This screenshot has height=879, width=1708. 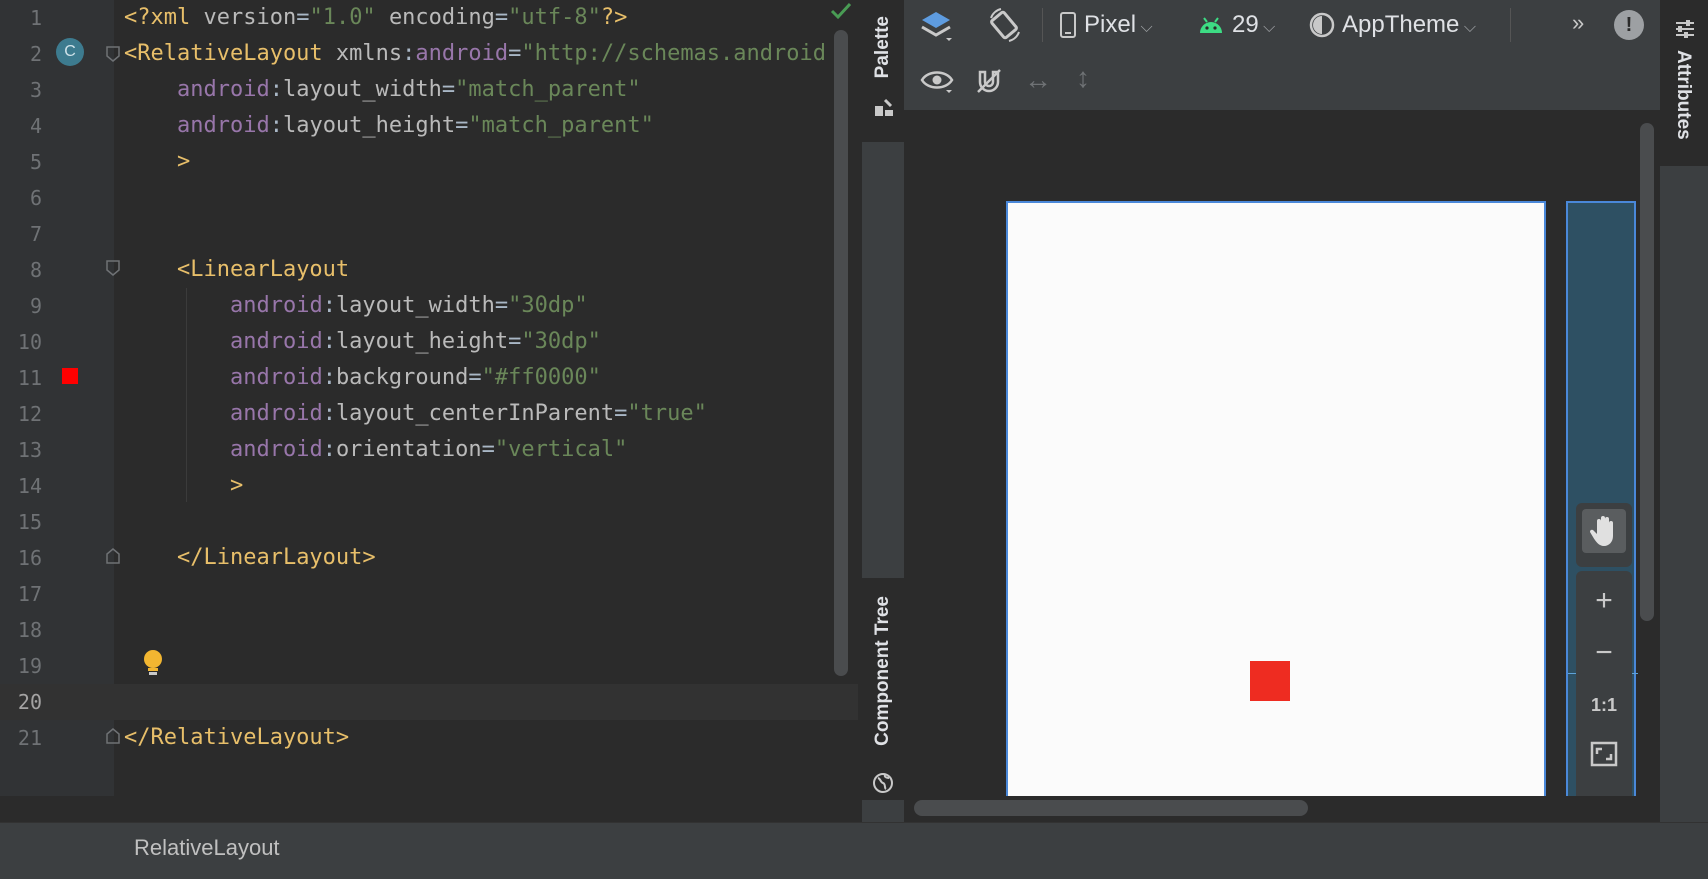 What do you see at coordinates (841, 353) in the screenshot?
I see `editor-vertical-scrollbar` at bounding box center [841, 353].